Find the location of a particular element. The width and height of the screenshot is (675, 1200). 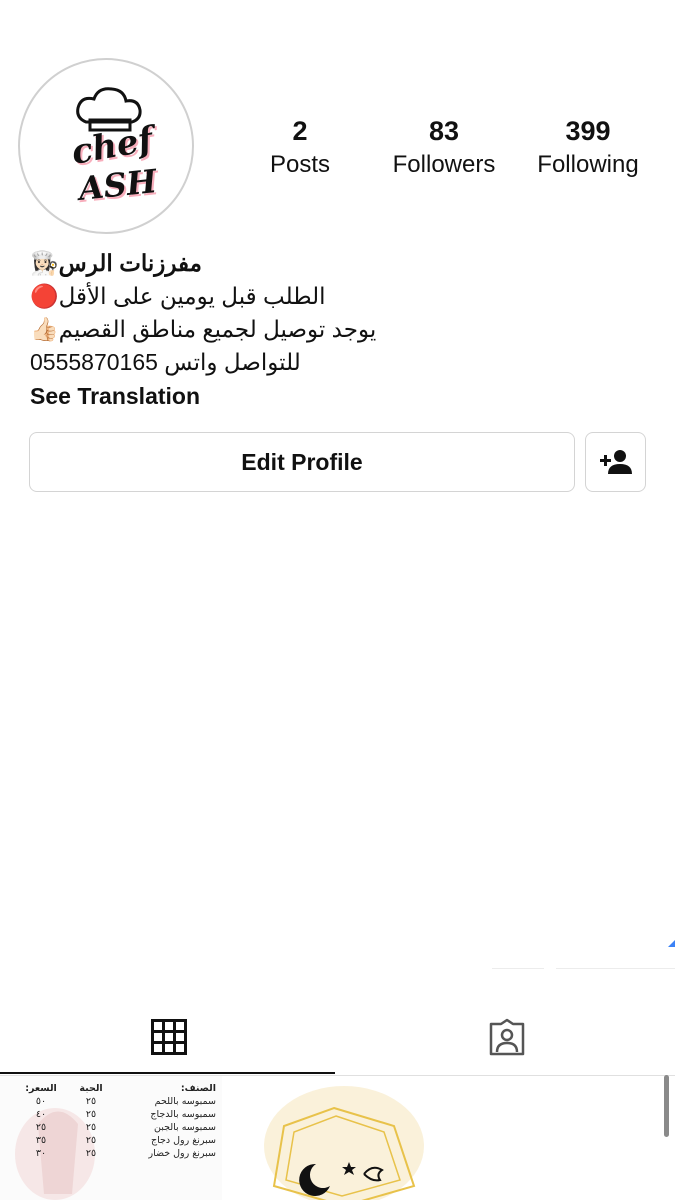

menu-header-price: السعر: is located at coordinates (41, 1088).